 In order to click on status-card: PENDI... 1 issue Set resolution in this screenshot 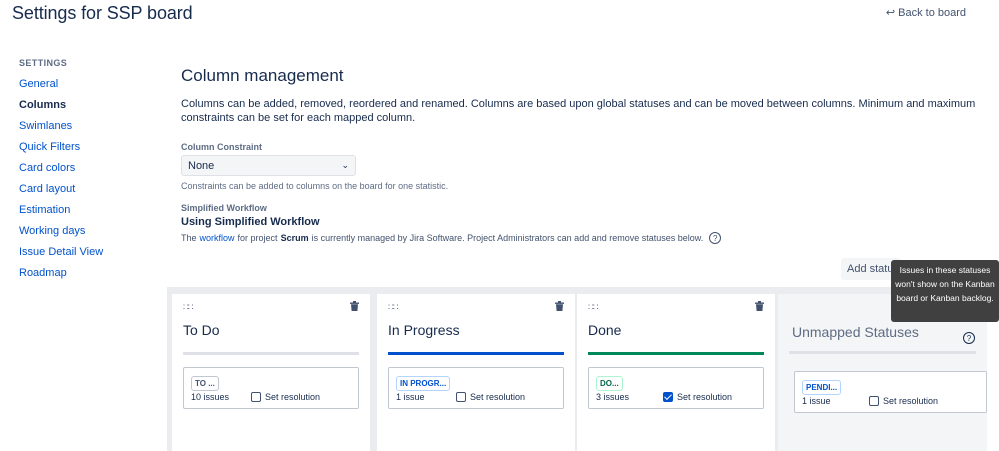, I will do `click(890, 392)`.